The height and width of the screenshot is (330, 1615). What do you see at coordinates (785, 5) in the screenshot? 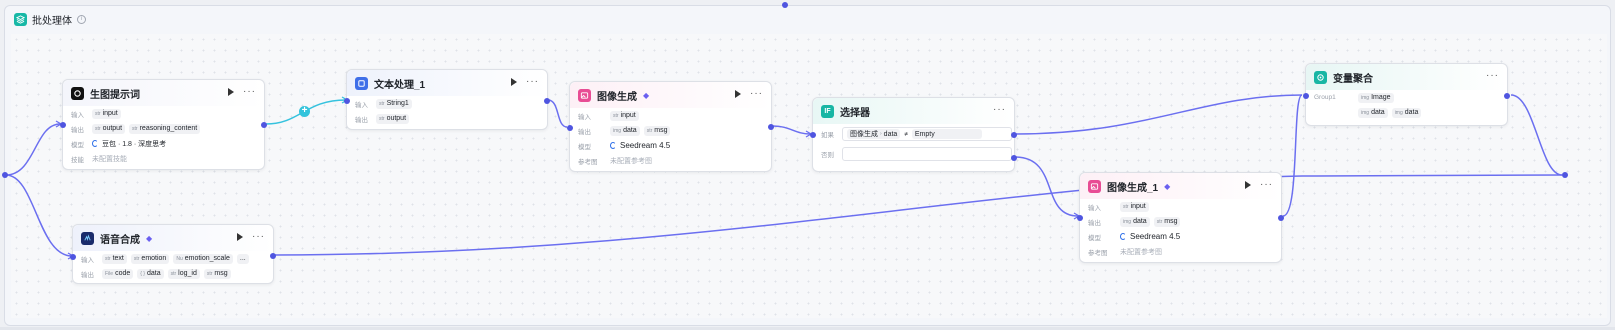
I see `top-port` at bounding box center [785, 5].